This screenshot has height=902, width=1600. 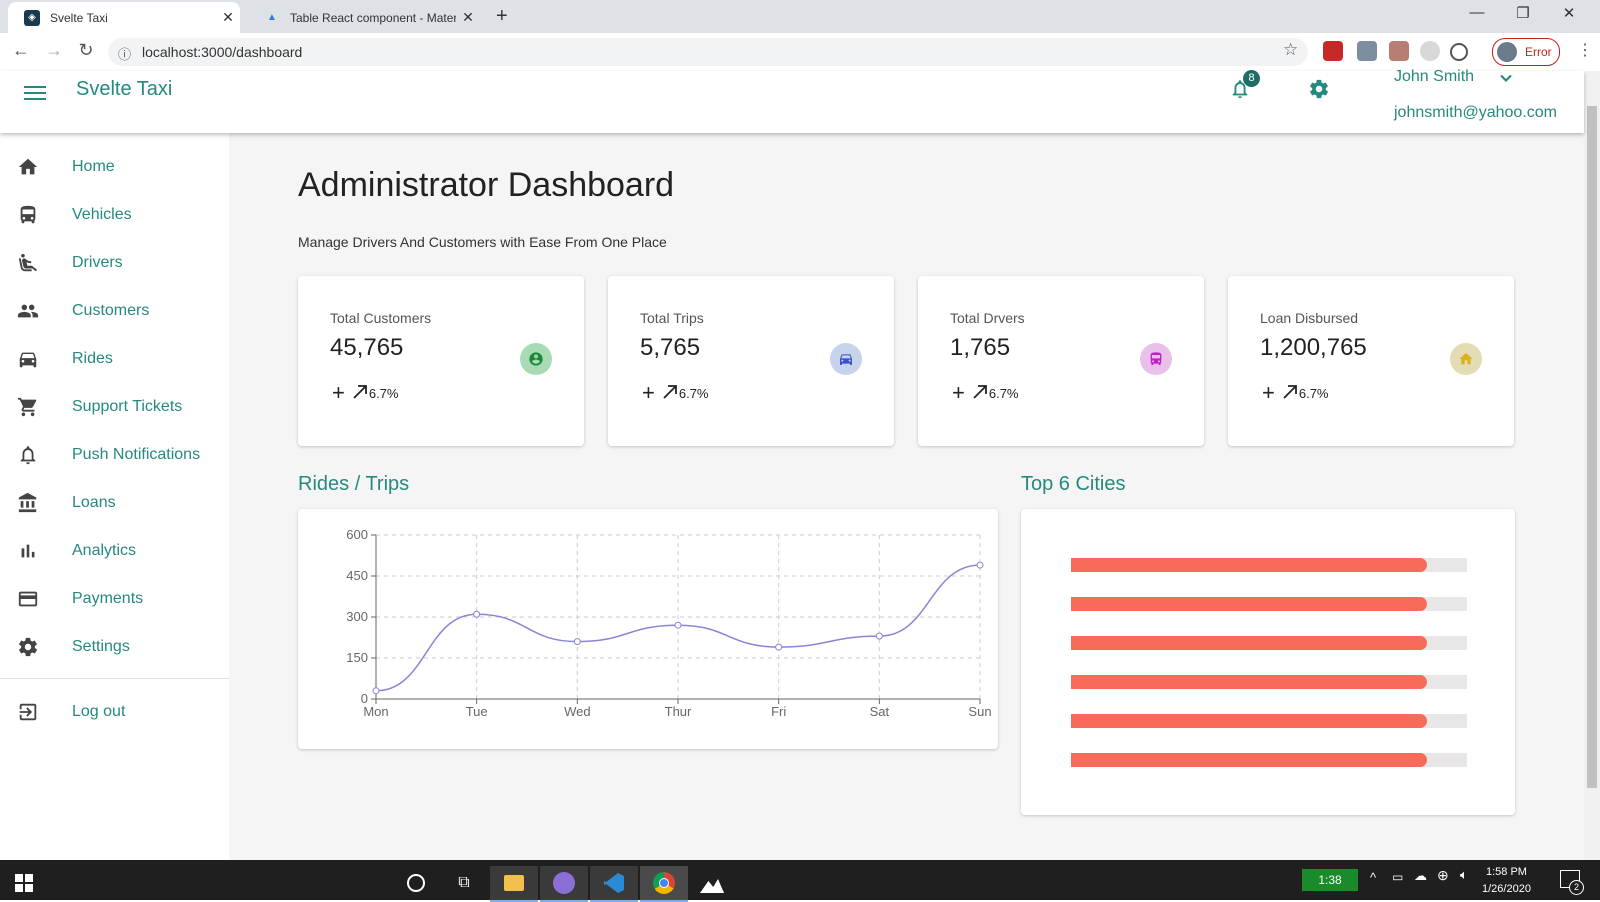 I want to click on credit-card-icon, so click(x=28, y=599).